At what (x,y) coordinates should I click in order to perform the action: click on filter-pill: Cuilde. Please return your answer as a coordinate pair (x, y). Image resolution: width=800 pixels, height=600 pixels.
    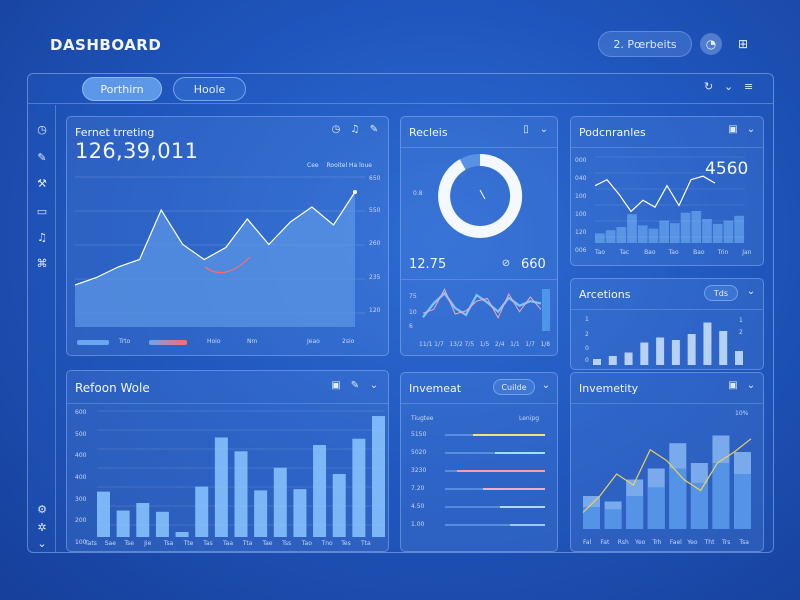
    Looking at the image, I should click on (514, 387).